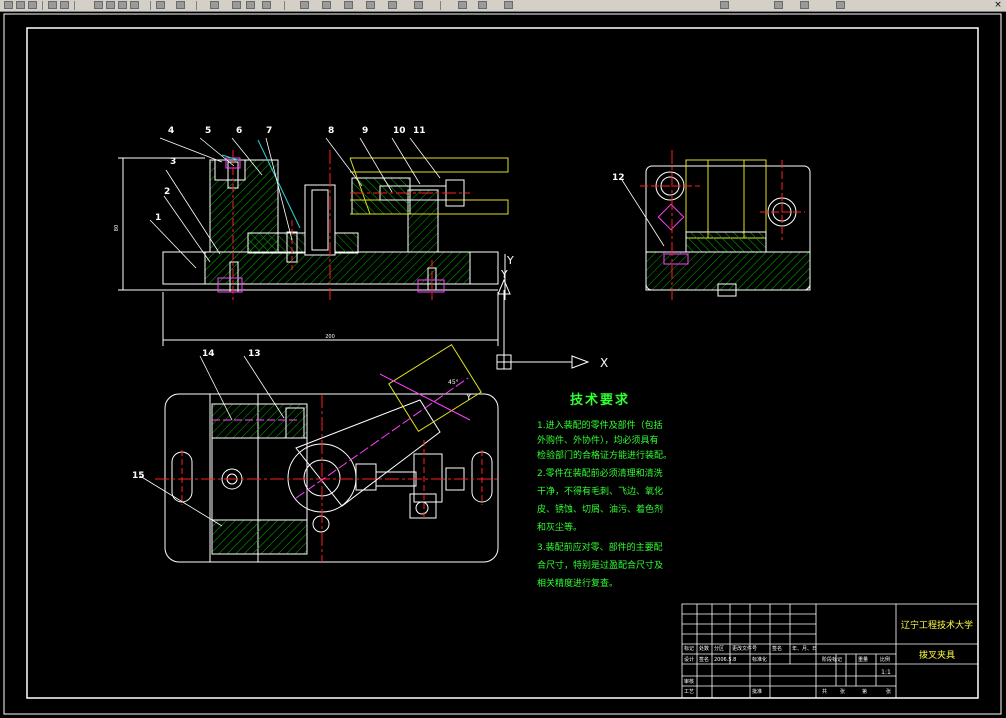  What do you see at coordinates (173, 162) in the screenshot?
I see `part-label: 3` at bounding box center [173, 162].